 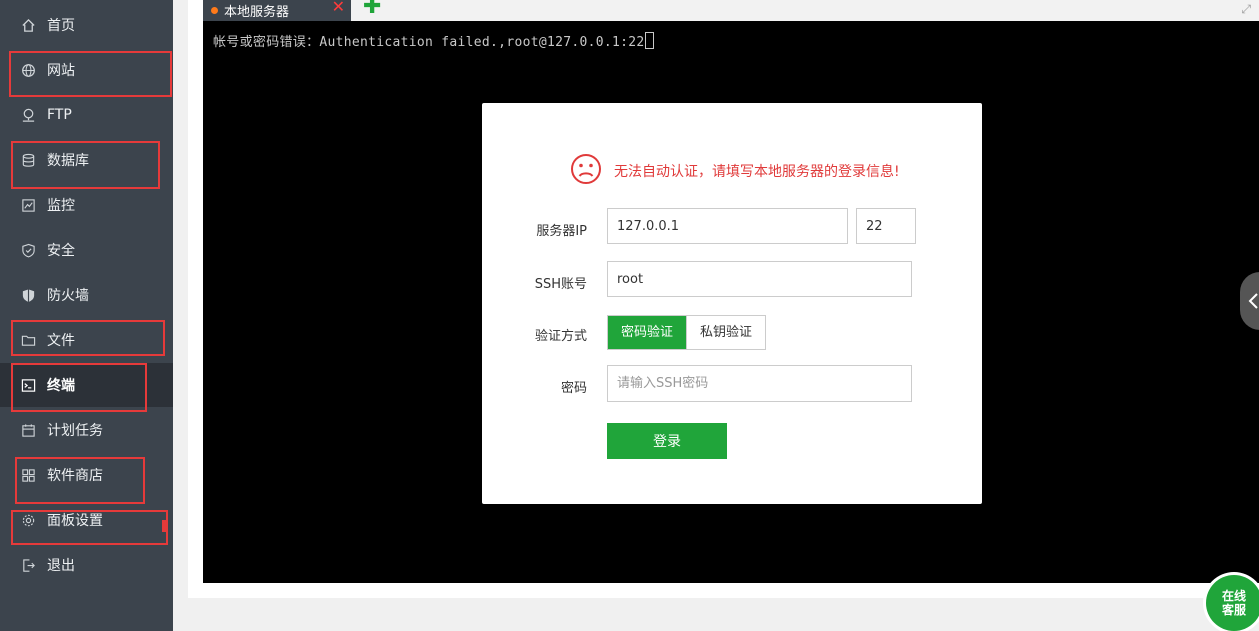 I want to click on firewall-icon, so click(x=28, y=295).